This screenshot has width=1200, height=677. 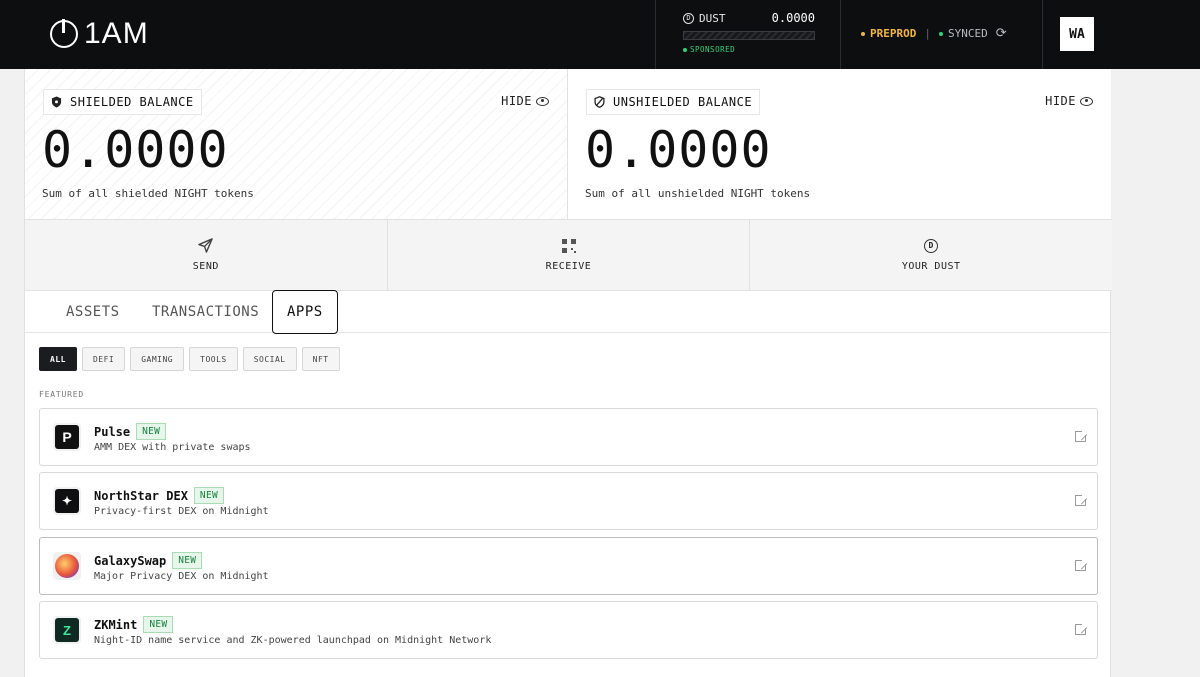 I want to click on app-logo: 1AM, so click(x=99, y=34).